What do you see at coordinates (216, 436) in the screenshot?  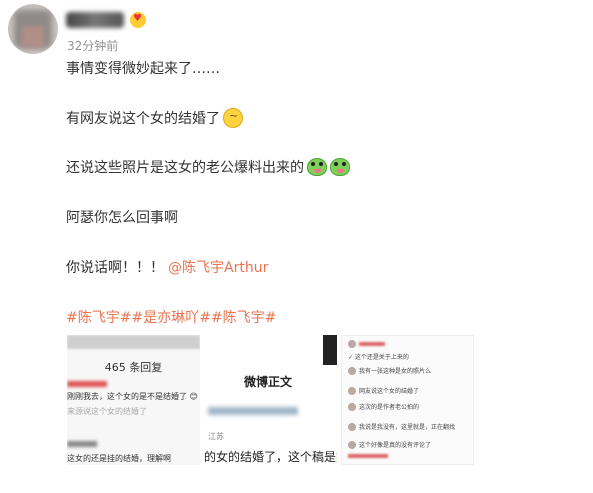 I see `location-text: 江苏` at bounding box center [216, 436].